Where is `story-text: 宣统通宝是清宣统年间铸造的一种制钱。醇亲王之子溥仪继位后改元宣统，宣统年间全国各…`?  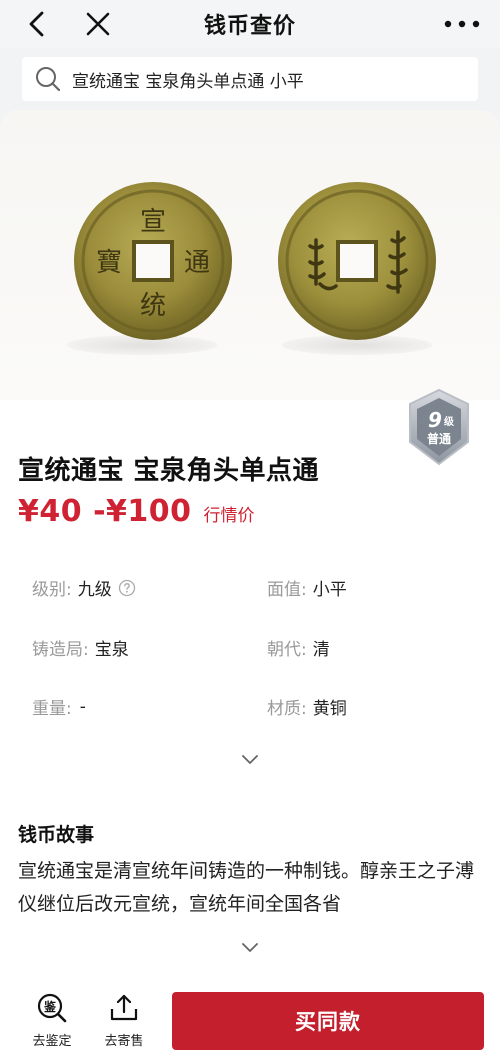
story-text: 宣统通宝是清宣统年间铸造的一种制钱。醇亲王之子溥仪继位后改元宣统，宣统年间全国各… is located at coordinates (246, 887).